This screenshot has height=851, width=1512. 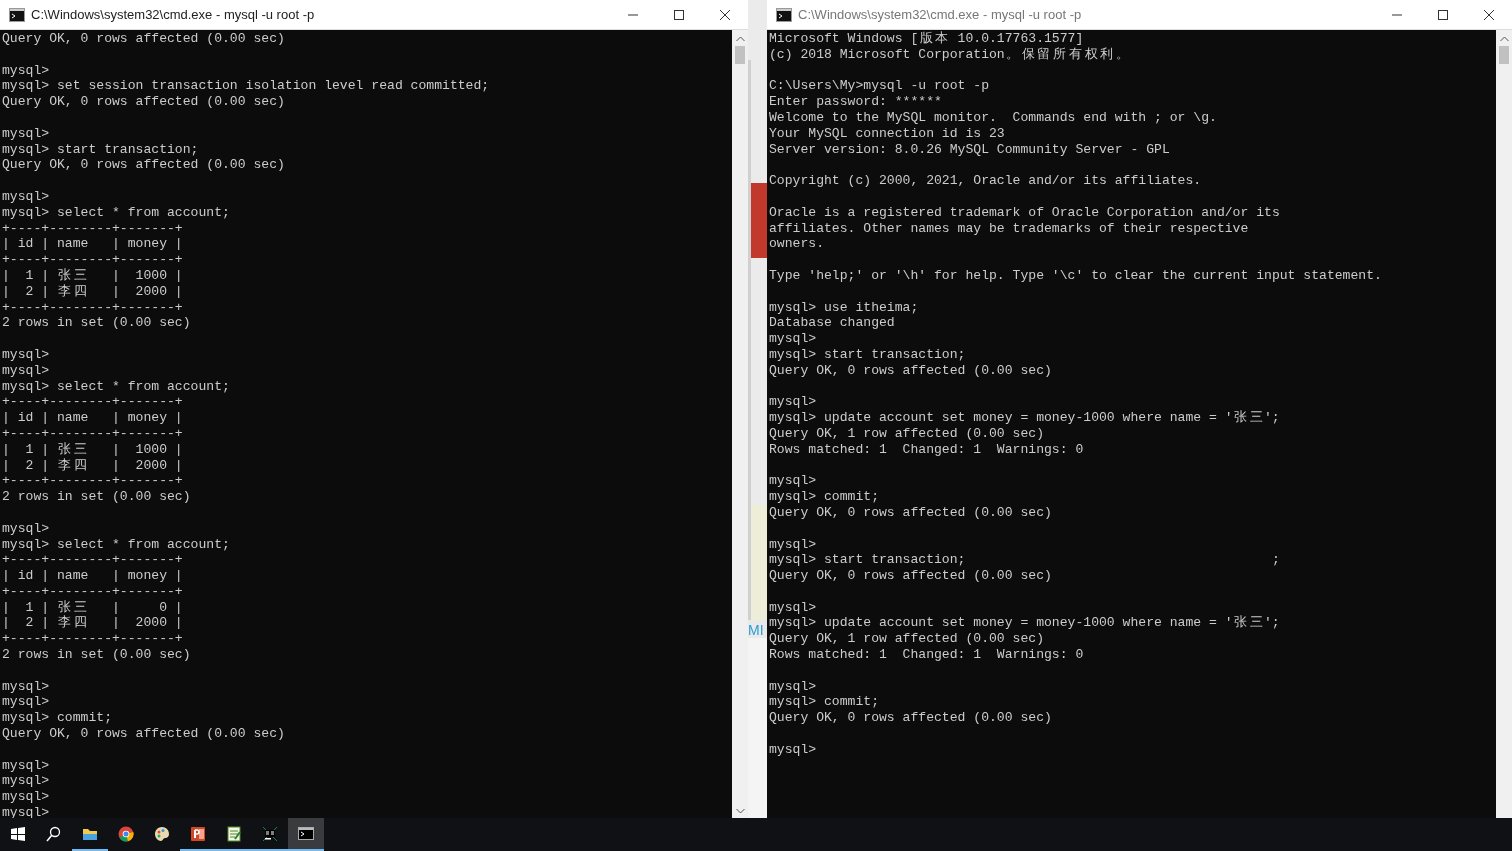 What do you see at coordinates (796, 244) in the screenshot?
I see `console-line: owners.` at bounding box center [796, 244].